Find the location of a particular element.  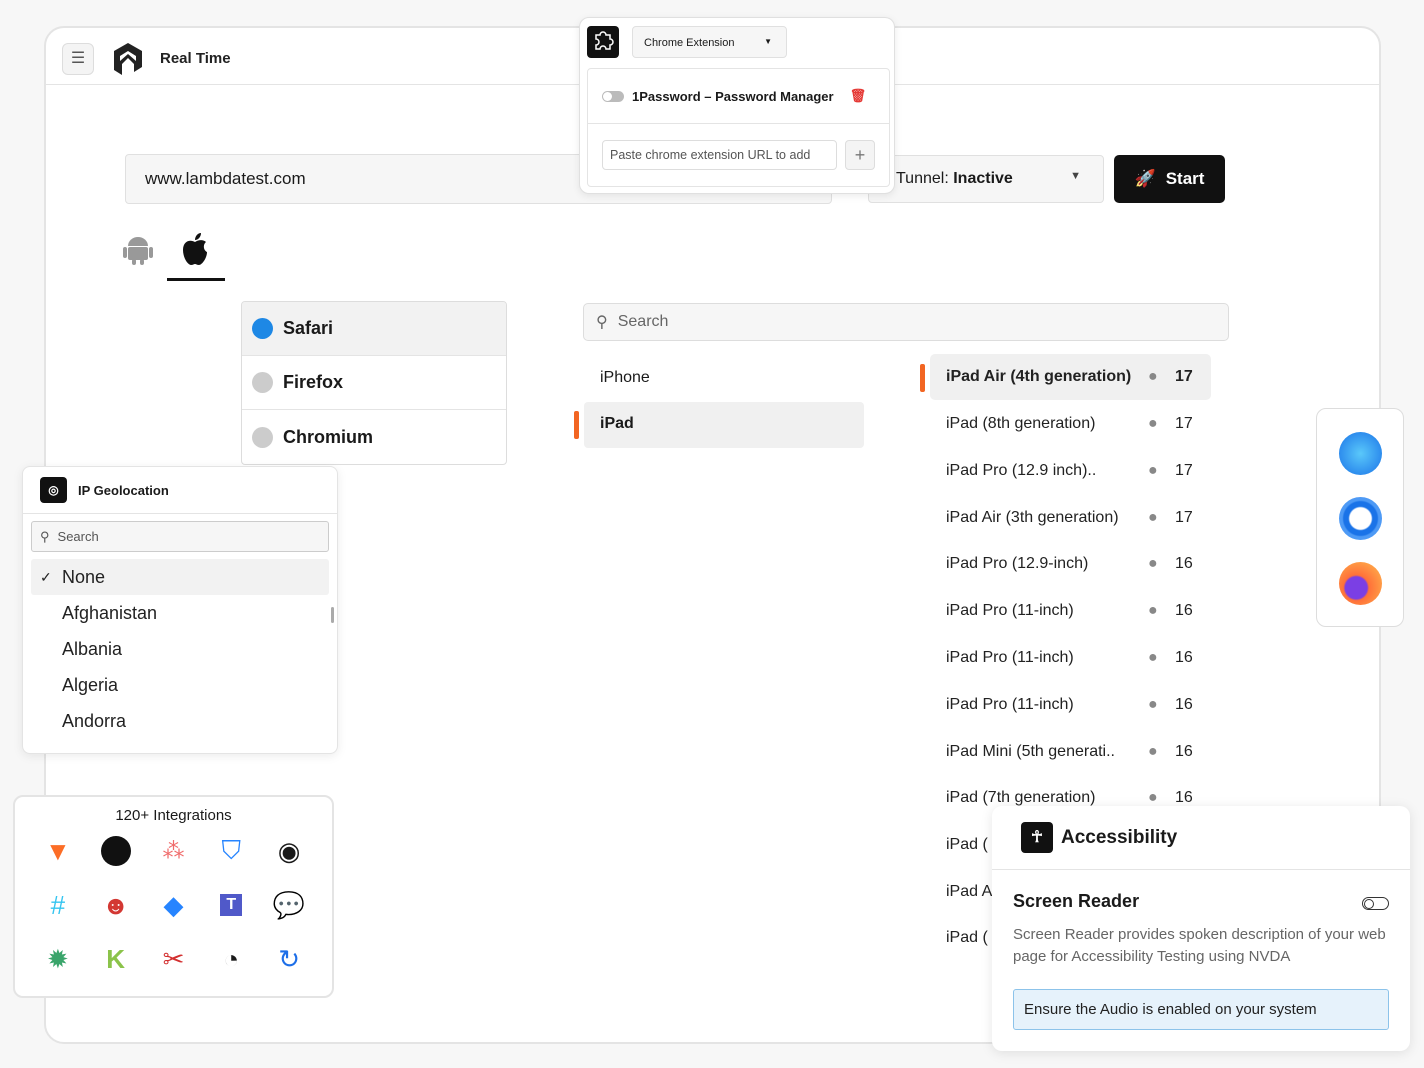

start-button: 🚀 Start is located at coordinates (1169, 179).